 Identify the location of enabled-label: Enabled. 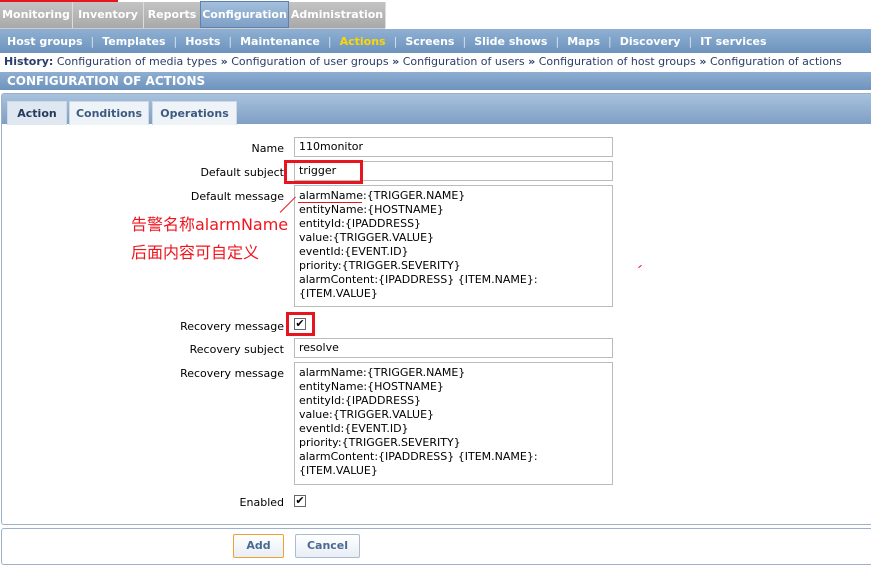
(261, 502).